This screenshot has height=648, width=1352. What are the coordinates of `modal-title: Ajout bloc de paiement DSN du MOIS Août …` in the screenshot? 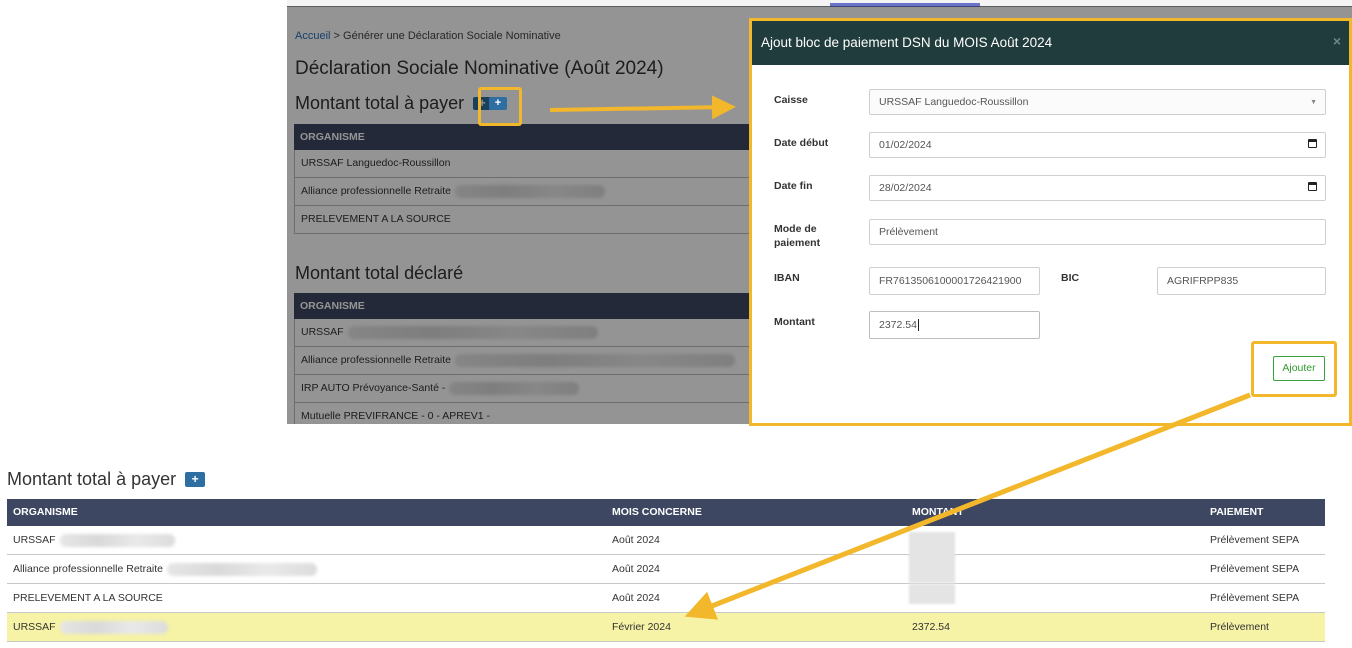 It's located at (907, 42).